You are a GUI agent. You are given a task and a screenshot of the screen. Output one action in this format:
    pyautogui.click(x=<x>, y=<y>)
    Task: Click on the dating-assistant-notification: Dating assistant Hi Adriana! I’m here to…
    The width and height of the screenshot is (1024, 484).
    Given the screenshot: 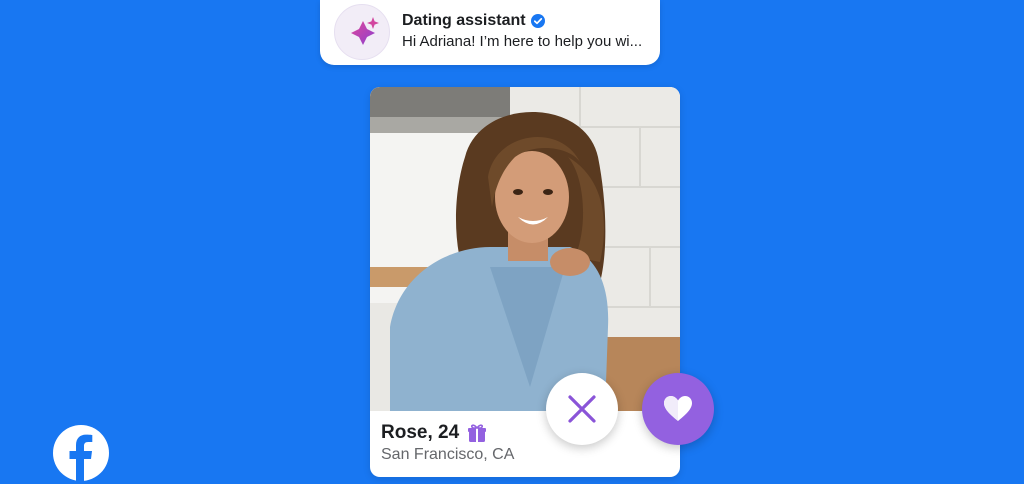 What is the action you would take?
    pyautogui.click(x=490, y=32)
    